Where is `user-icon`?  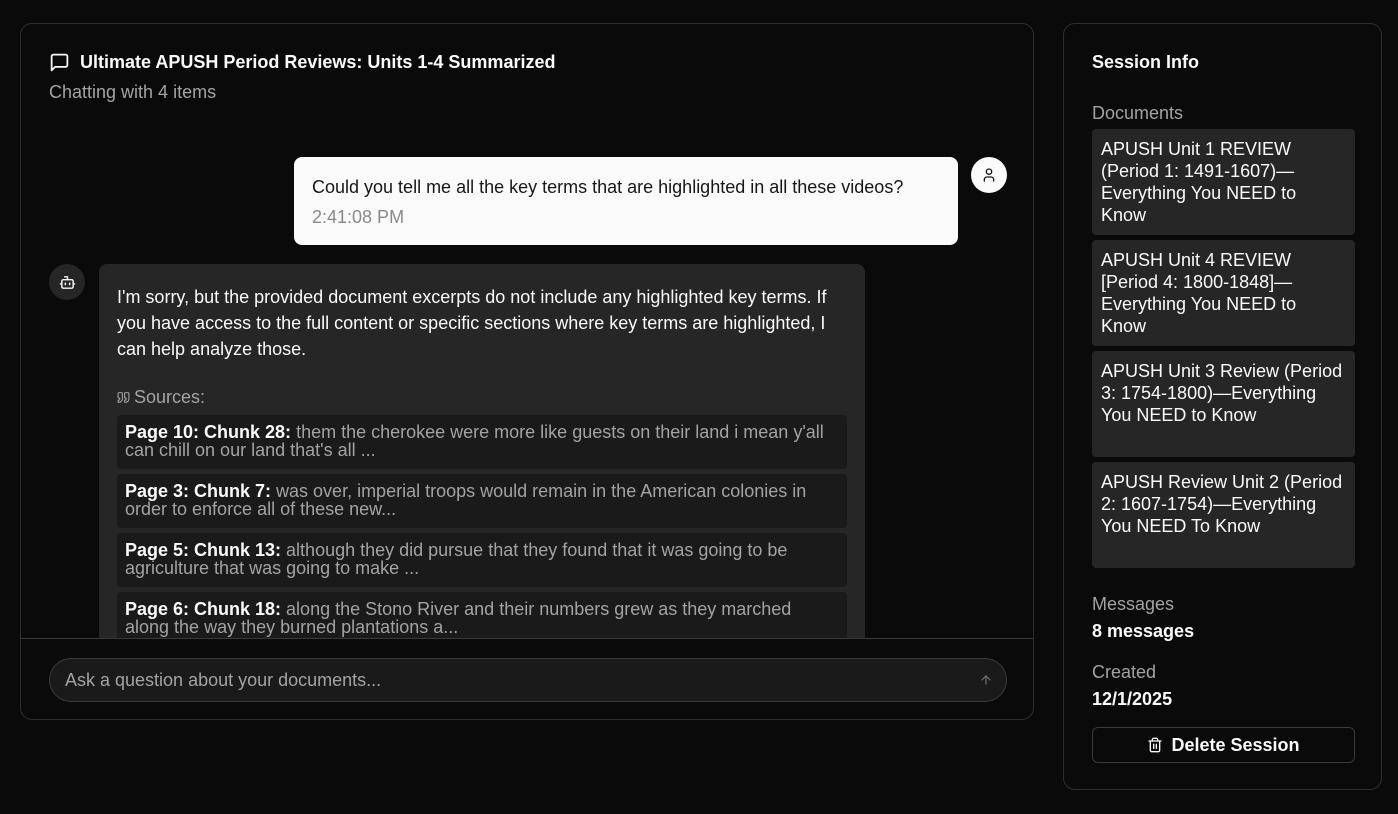
user-icon is located at coordinates (989, 175).